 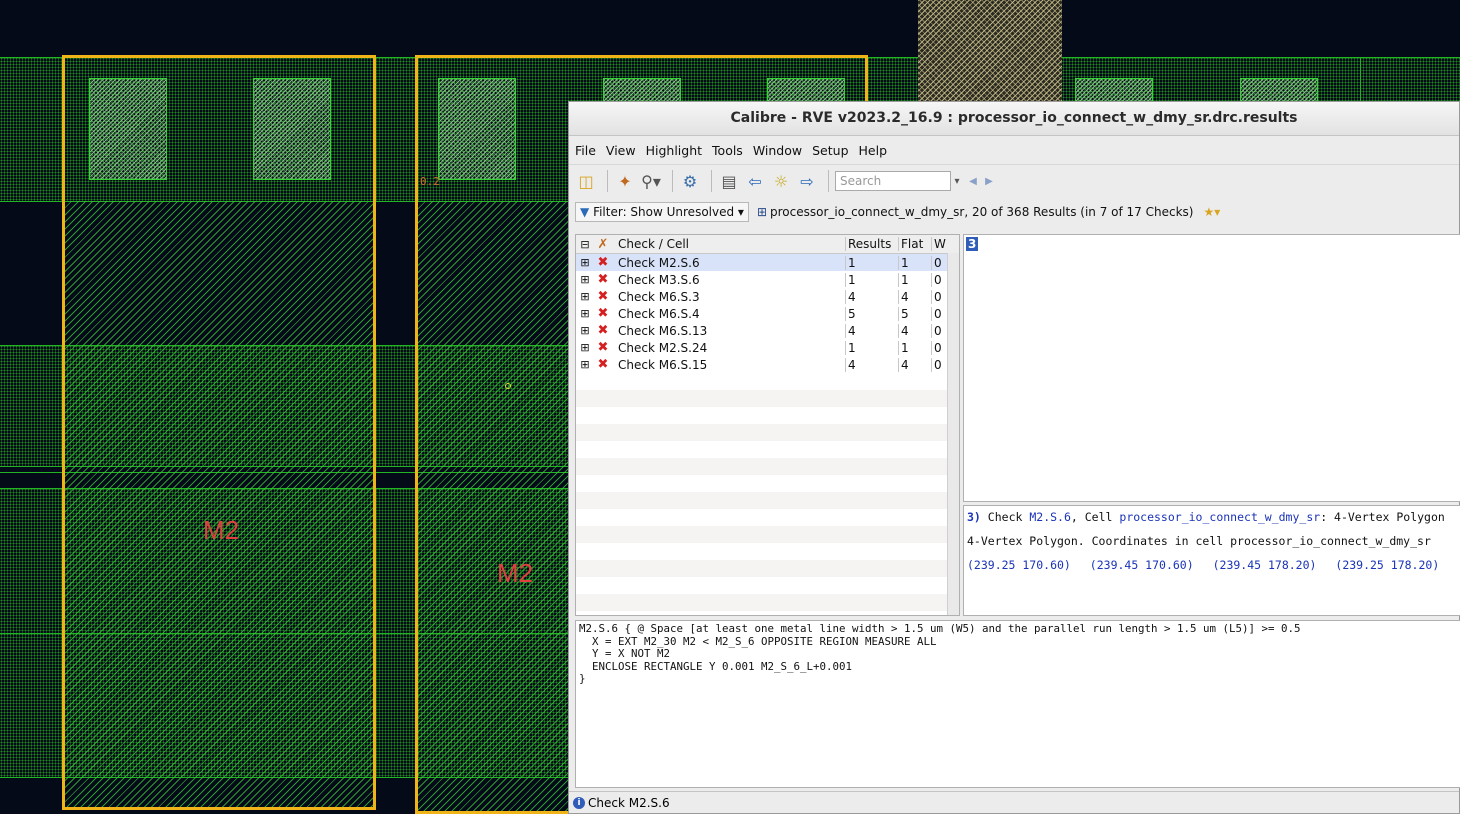 What do you see at coordinates (781, 181) in the screenshot?
I see `highlight-sun-icon: ☼` at bounding box center [781, 181].